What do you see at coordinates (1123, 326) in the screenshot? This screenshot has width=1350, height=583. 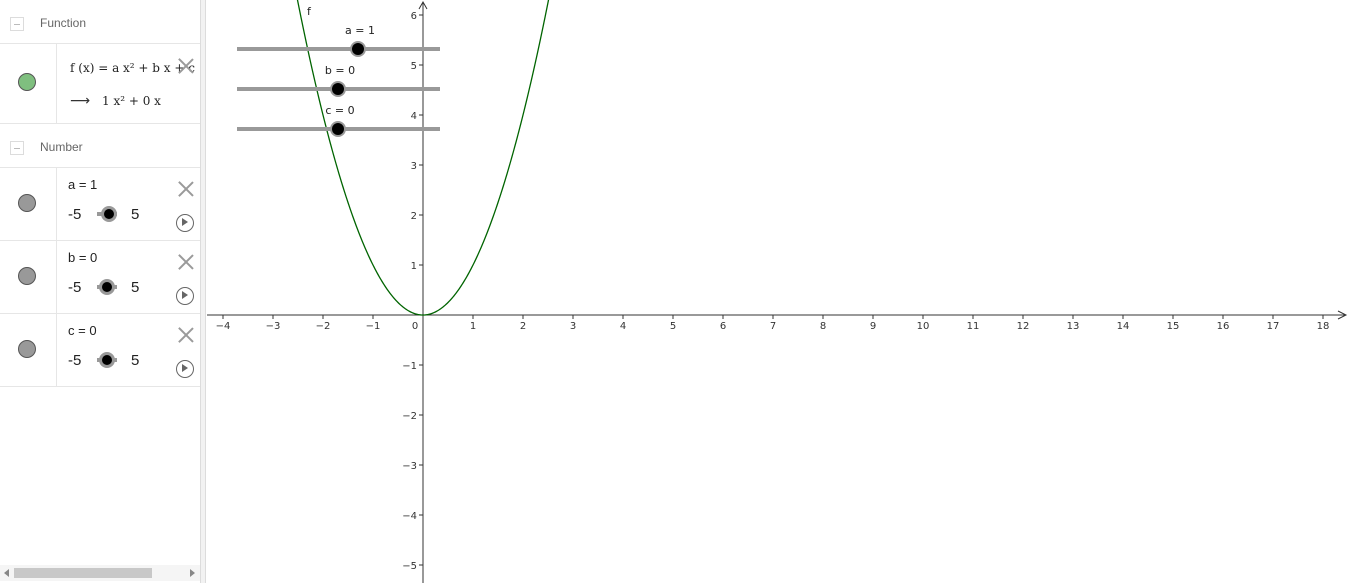 I see `x-tick-label: 14` at bounding box center [1123, 326].